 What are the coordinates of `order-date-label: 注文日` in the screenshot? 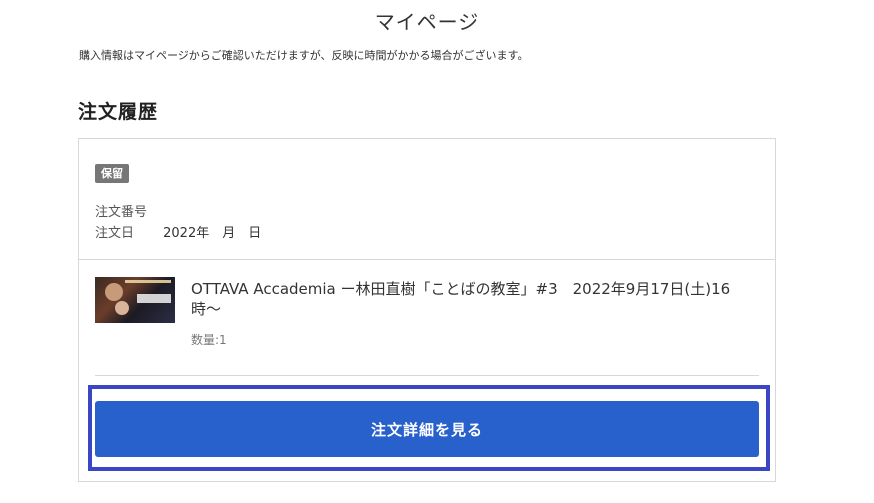 It's located at (115, 233).